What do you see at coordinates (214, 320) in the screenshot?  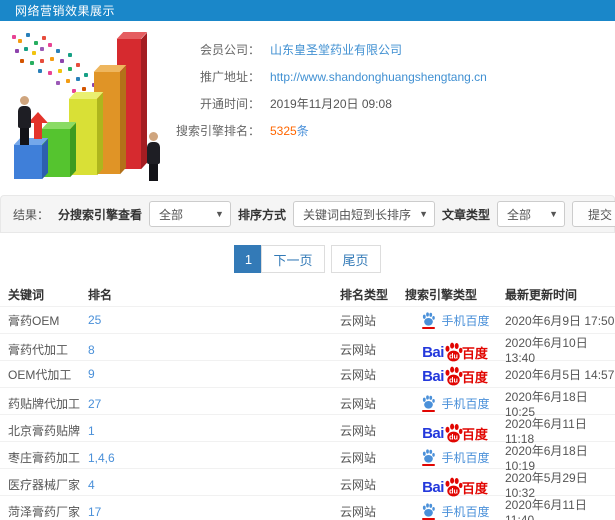 I see `rank-link: 25` at bounding box center [214, 320].